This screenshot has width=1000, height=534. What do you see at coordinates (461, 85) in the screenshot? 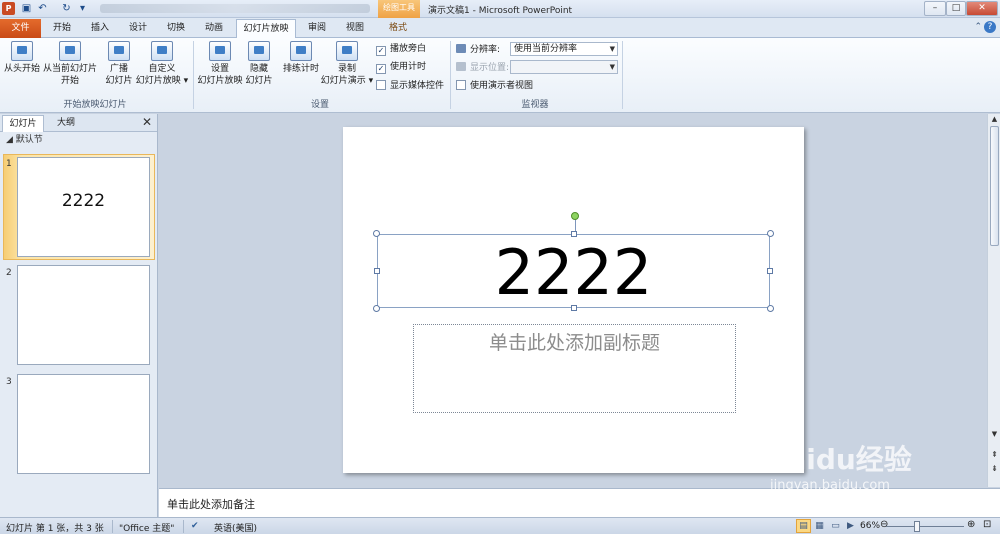
I see `checkbox-unchecked-icon` at bounding box center [461, 85].